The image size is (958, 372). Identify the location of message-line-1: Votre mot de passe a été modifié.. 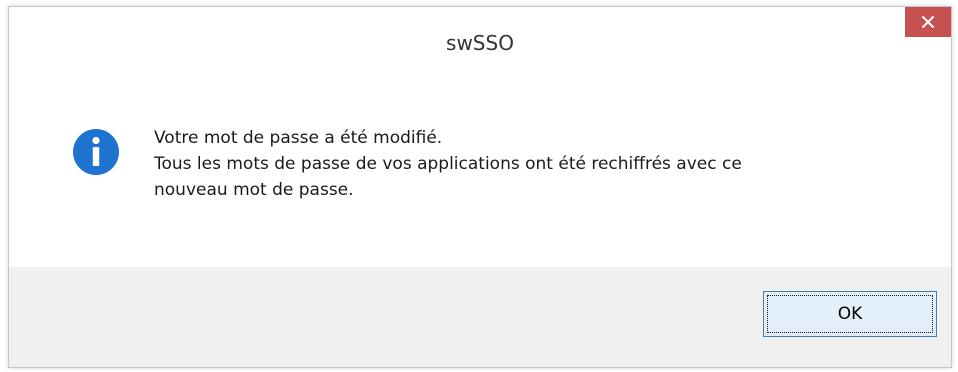
(298, 138).